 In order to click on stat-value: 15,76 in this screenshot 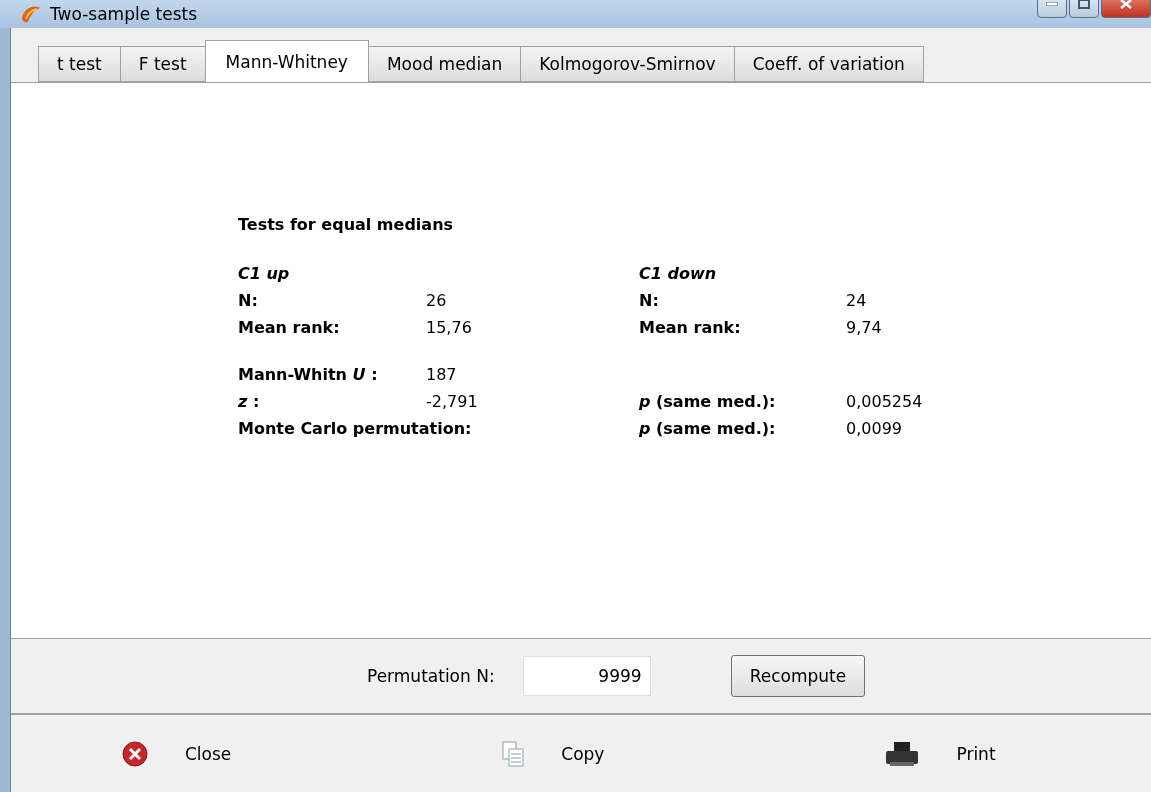, I will do `click(449, 327)`.